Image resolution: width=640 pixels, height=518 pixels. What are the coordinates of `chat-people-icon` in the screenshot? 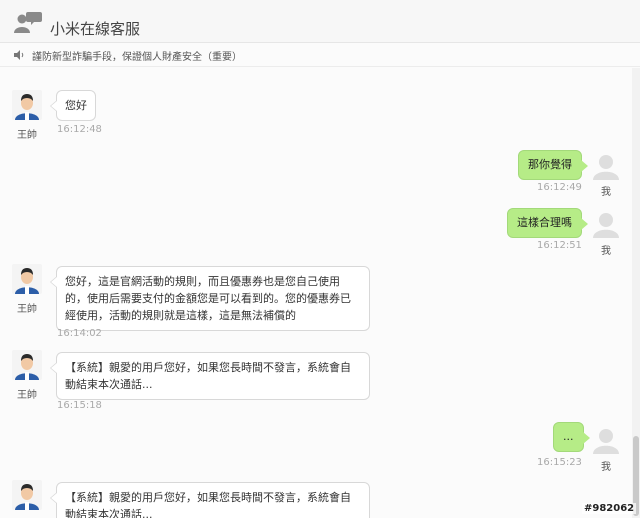 It's located at (28, 22).